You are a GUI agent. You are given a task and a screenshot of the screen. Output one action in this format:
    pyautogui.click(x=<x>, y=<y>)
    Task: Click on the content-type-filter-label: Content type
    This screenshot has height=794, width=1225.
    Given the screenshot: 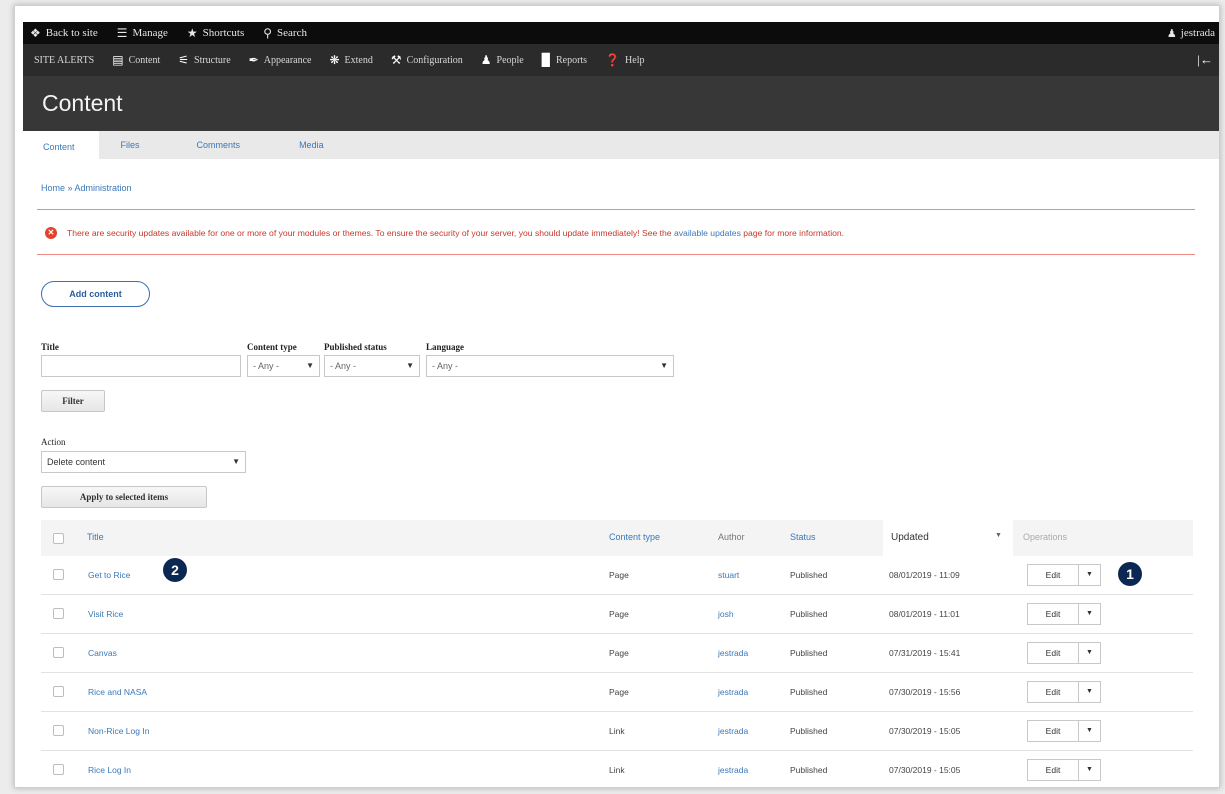 What is the action you would take?
    pyautogui.click(x=272, y=347)
    